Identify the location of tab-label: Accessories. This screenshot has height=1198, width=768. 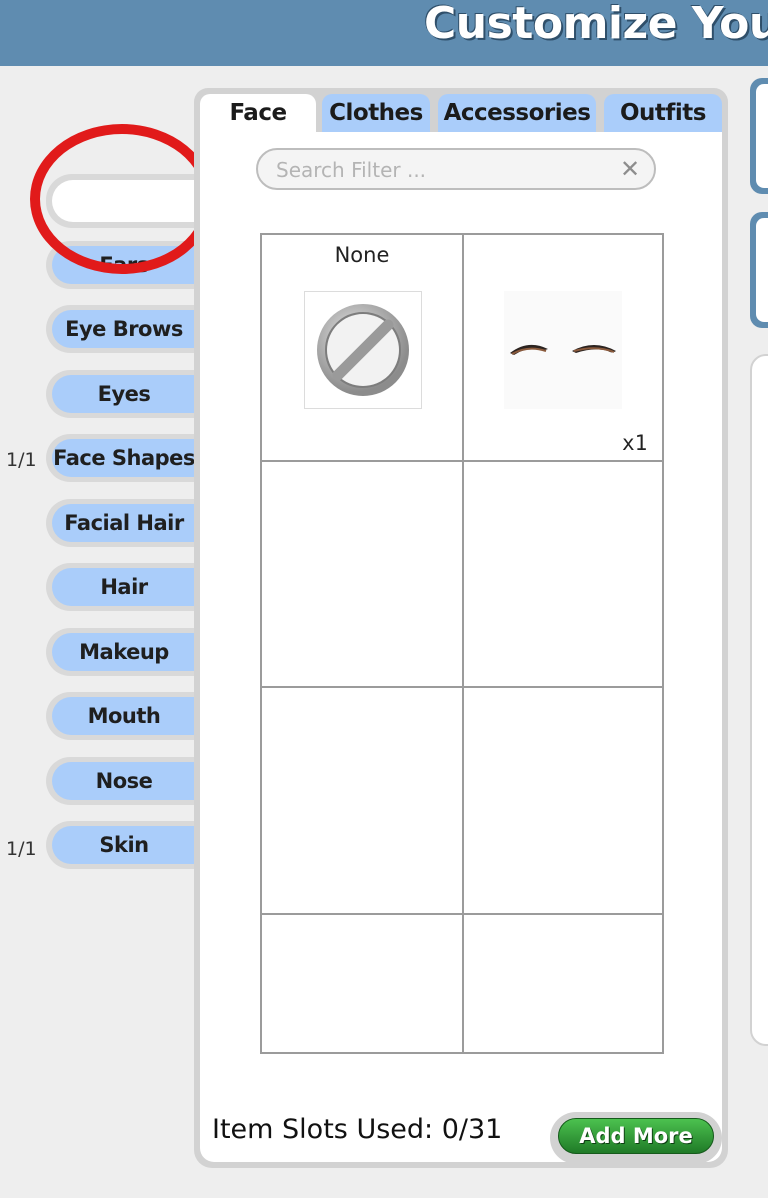
(517, 113).